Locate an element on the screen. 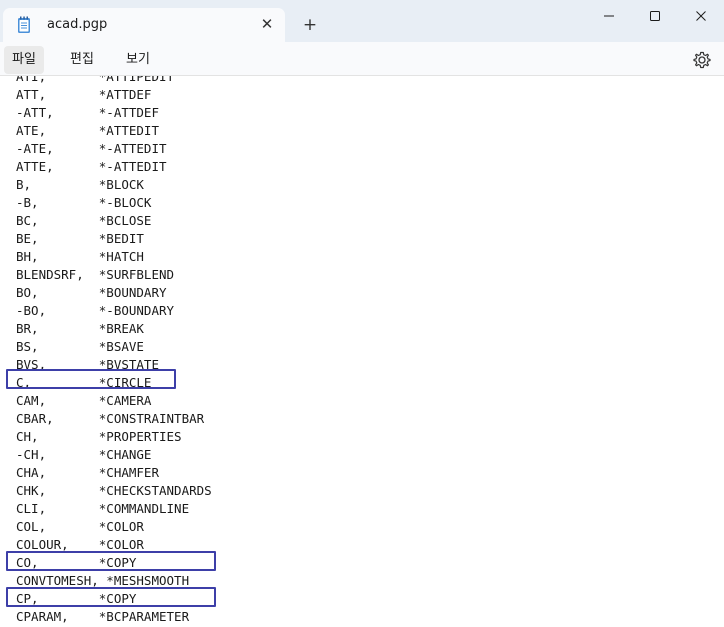 This screenshot has height=627, width=724. text-line: COLOUR, *COLOR is located at coordinates (80, 544).